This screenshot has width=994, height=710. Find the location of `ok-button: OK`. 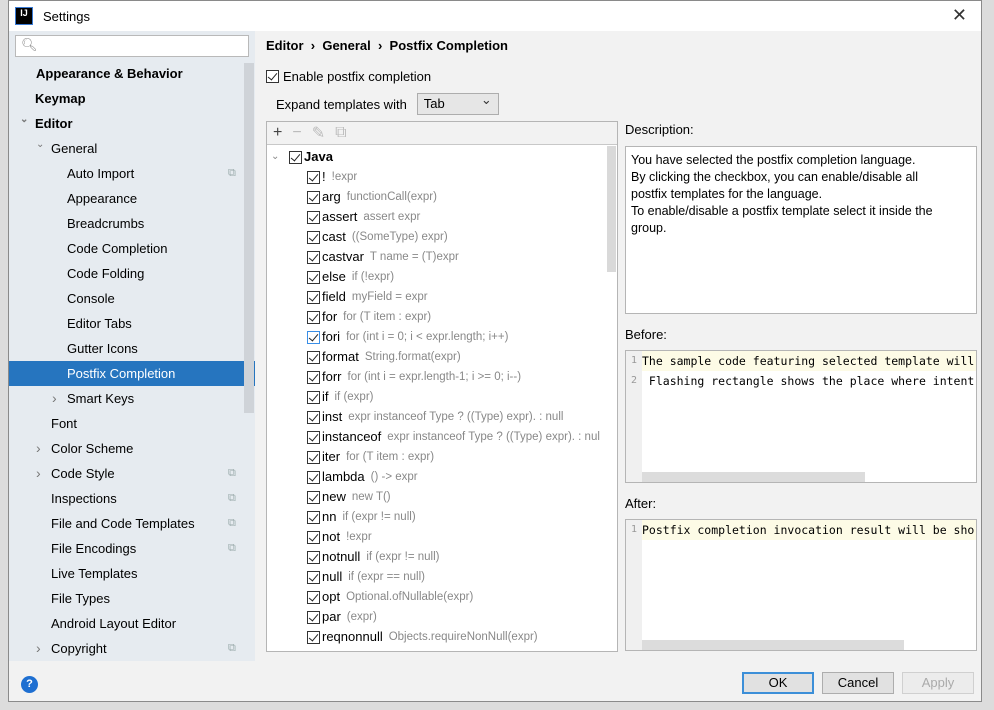

ok-button: OK is located at coordinates (778, 683).